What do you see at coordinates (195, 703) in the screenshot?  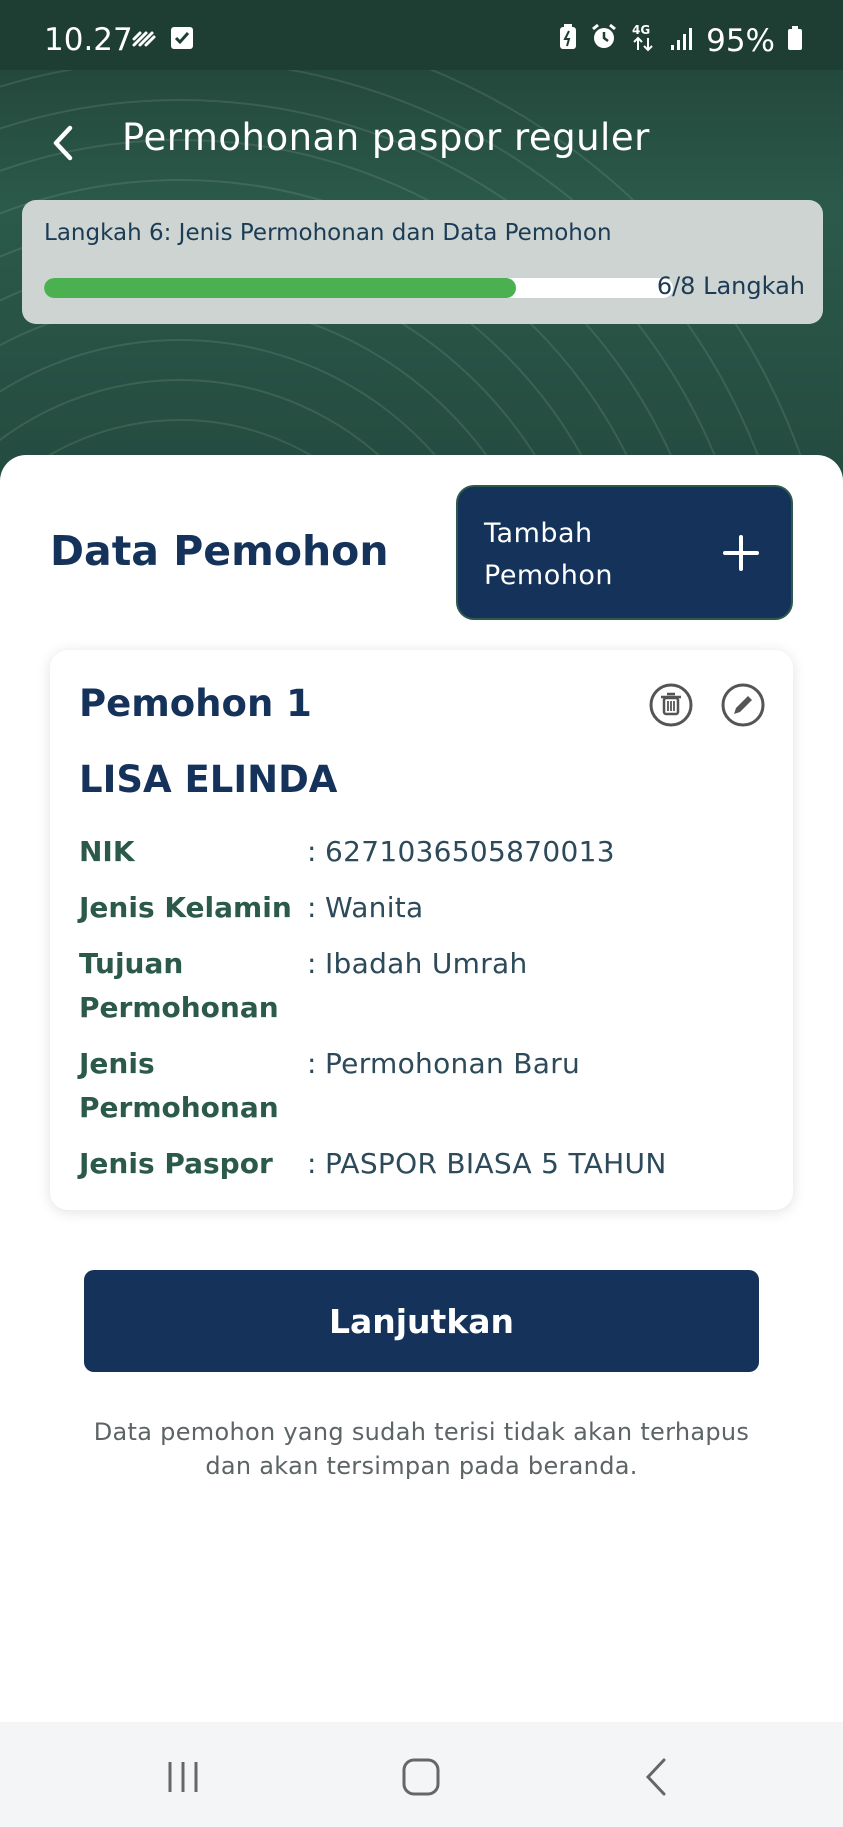 I see `applicant-card-title: Pemohon 1` at bounding box center [195, 703].